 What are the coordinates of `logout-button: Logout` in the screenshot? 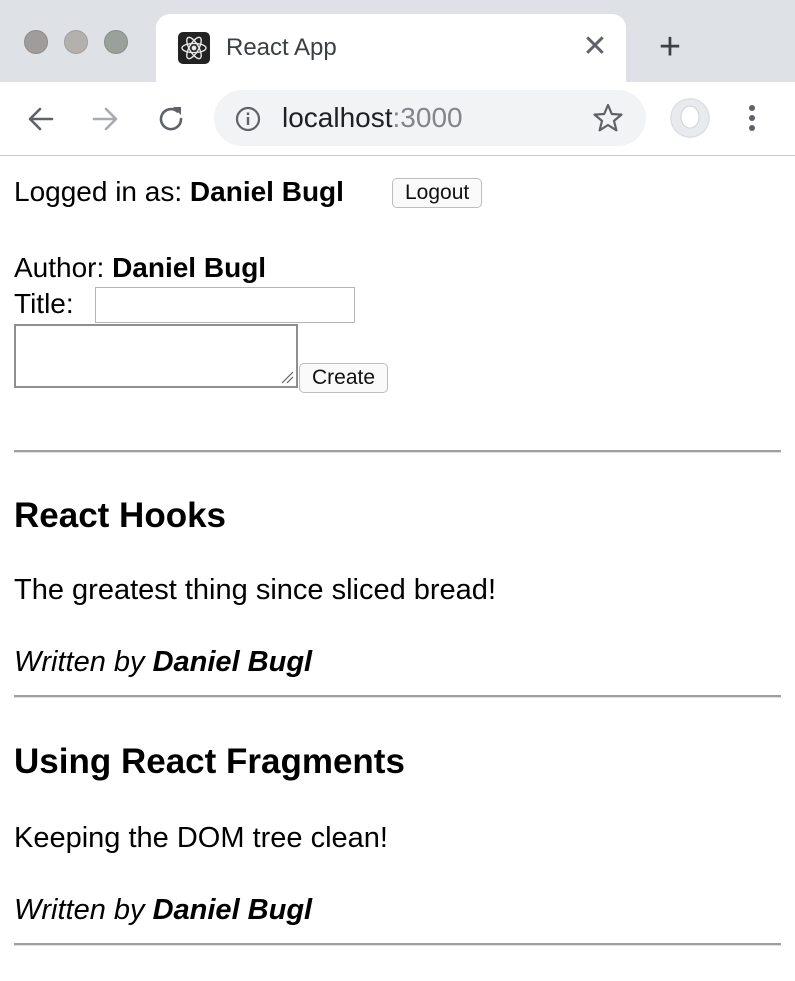 It's located at (437, 193).